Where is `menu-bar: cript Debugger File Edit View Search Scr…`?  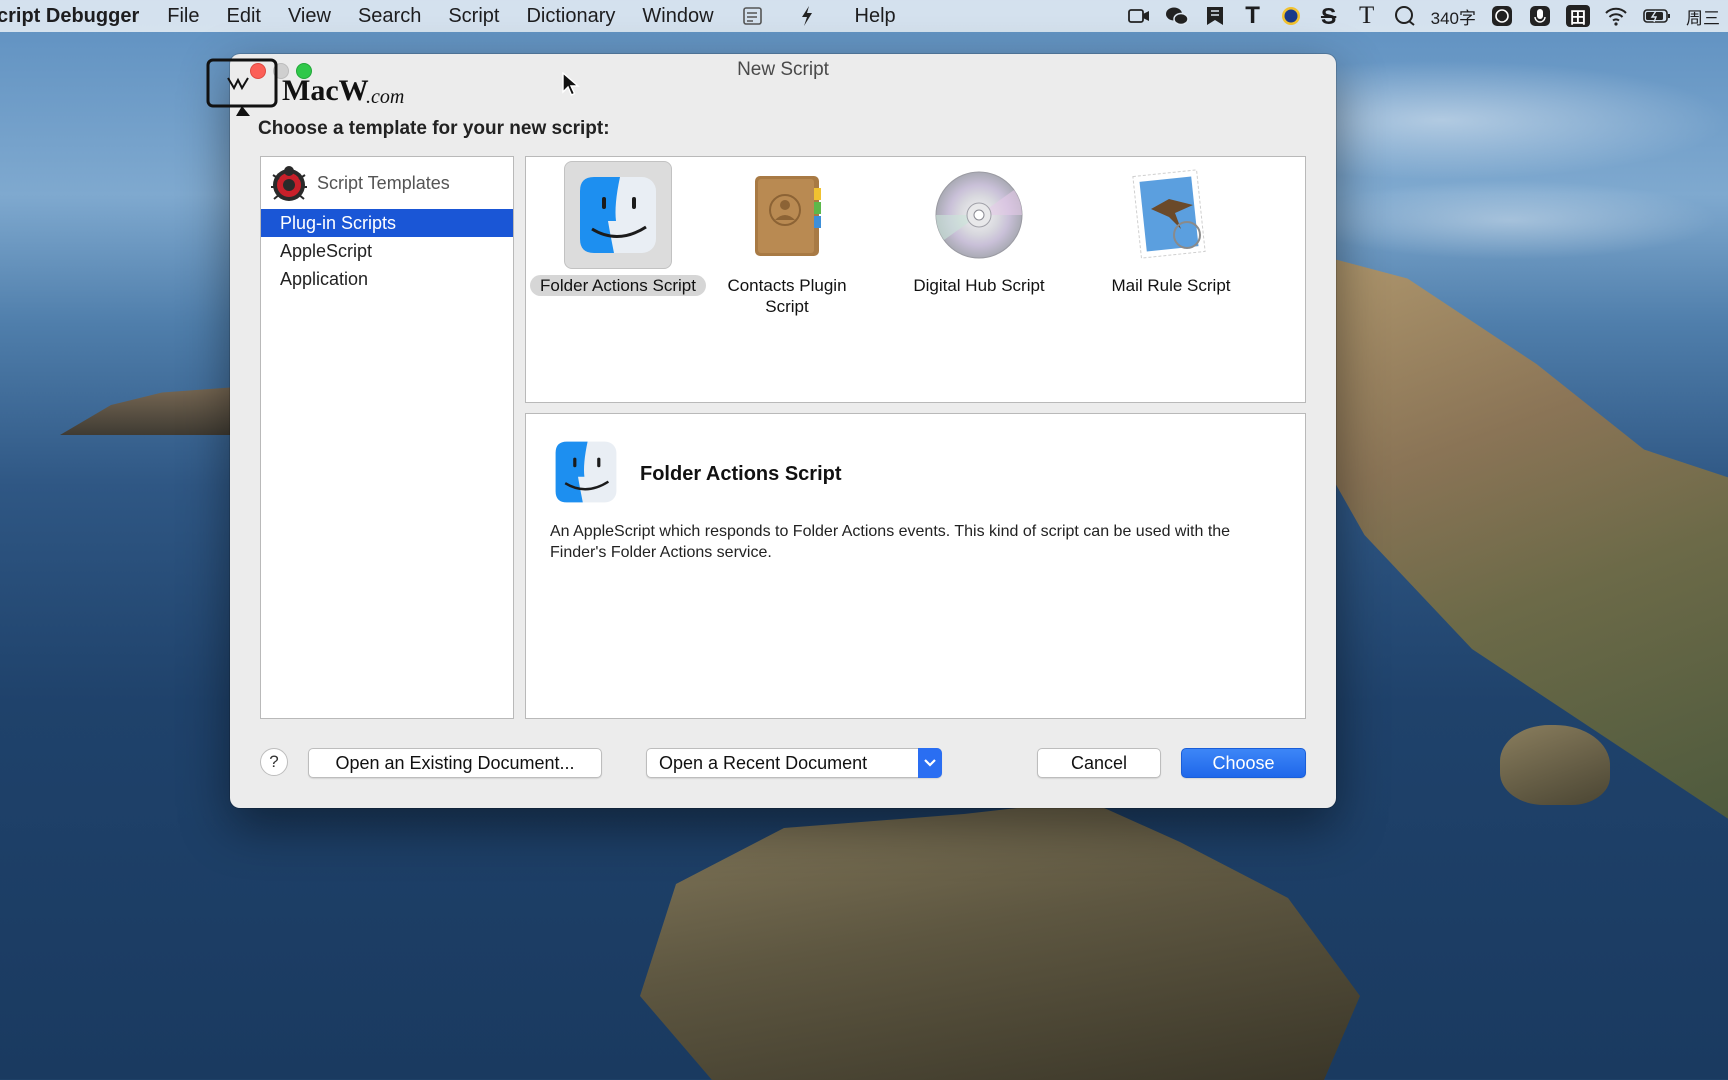 menu-bar: cript Debugger File Edit View Search Scr… is located at coordinates (864, 16).